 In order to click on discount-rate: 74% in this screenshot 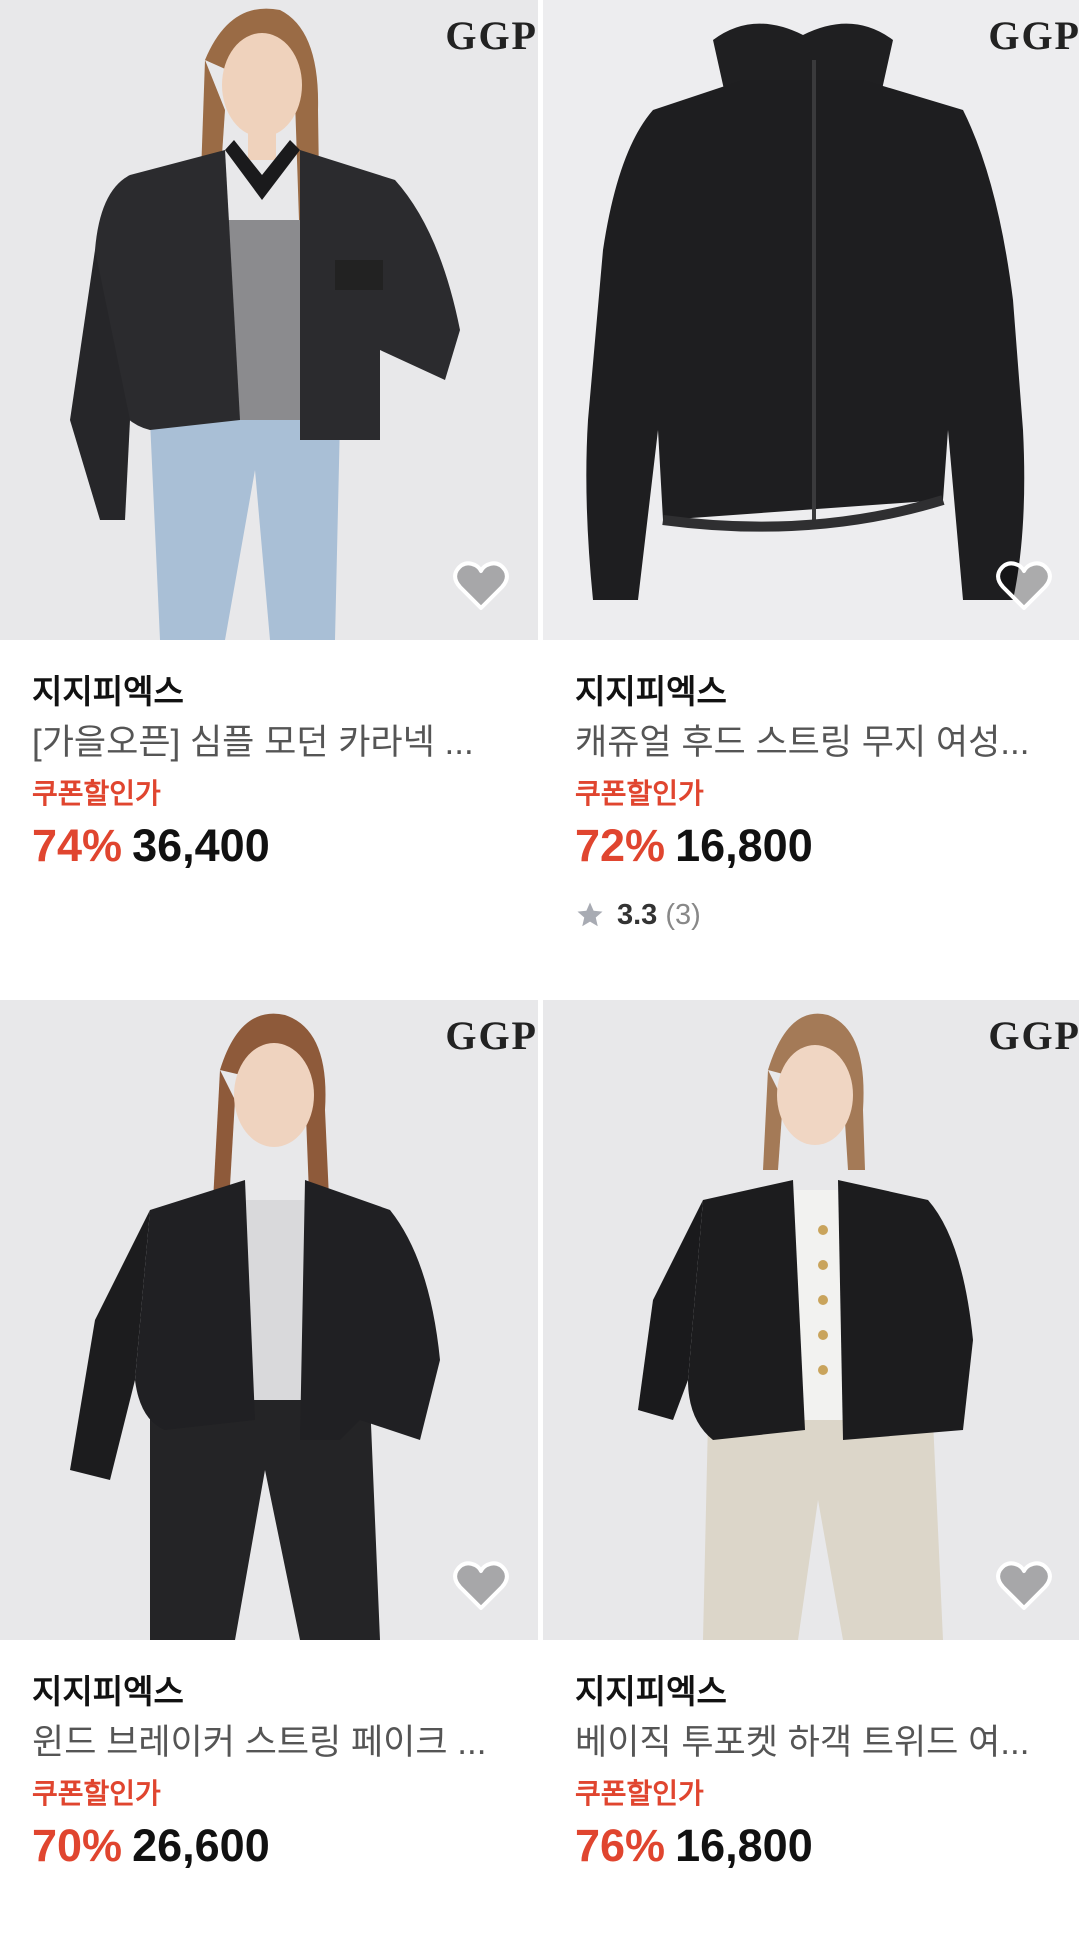, I will do `click(77, 845)`.